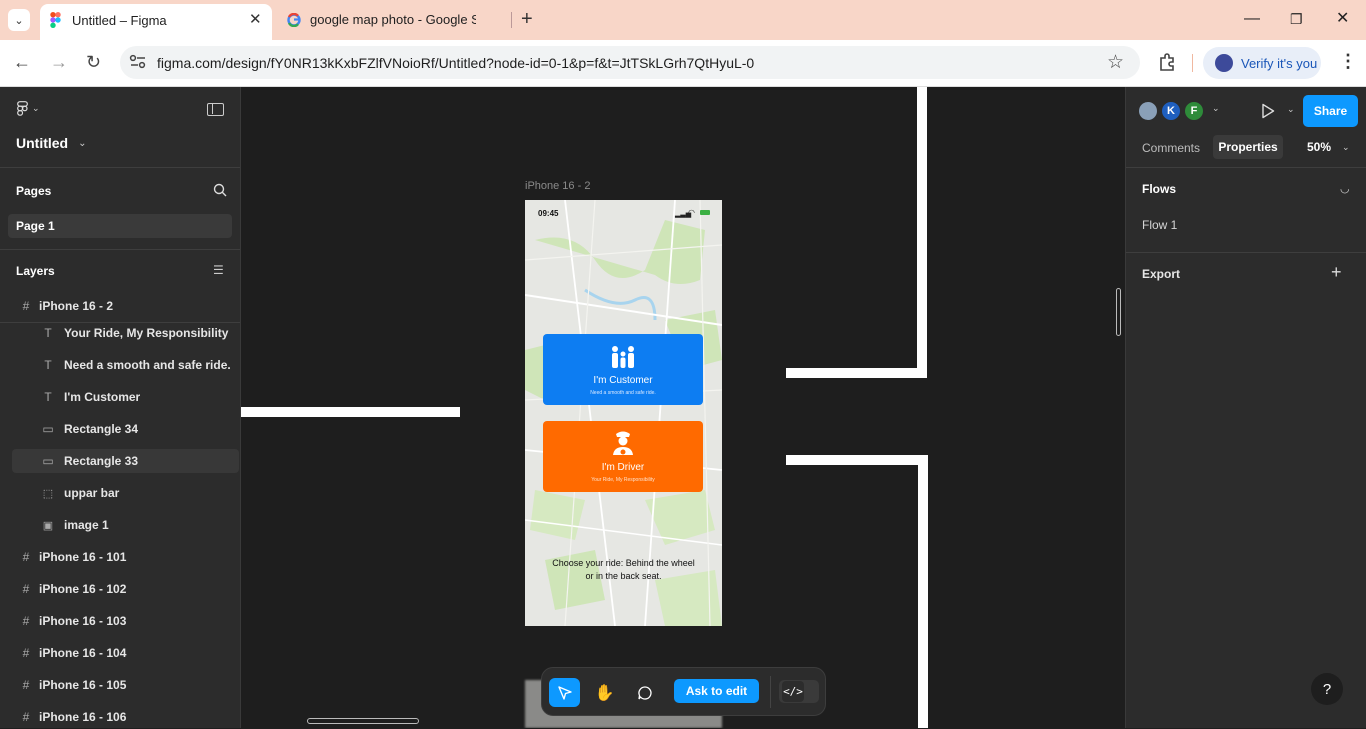  Describe the element at coordinates (1279, 63) in the screenshot. I see `verify-label: Verify it's you` at that location.